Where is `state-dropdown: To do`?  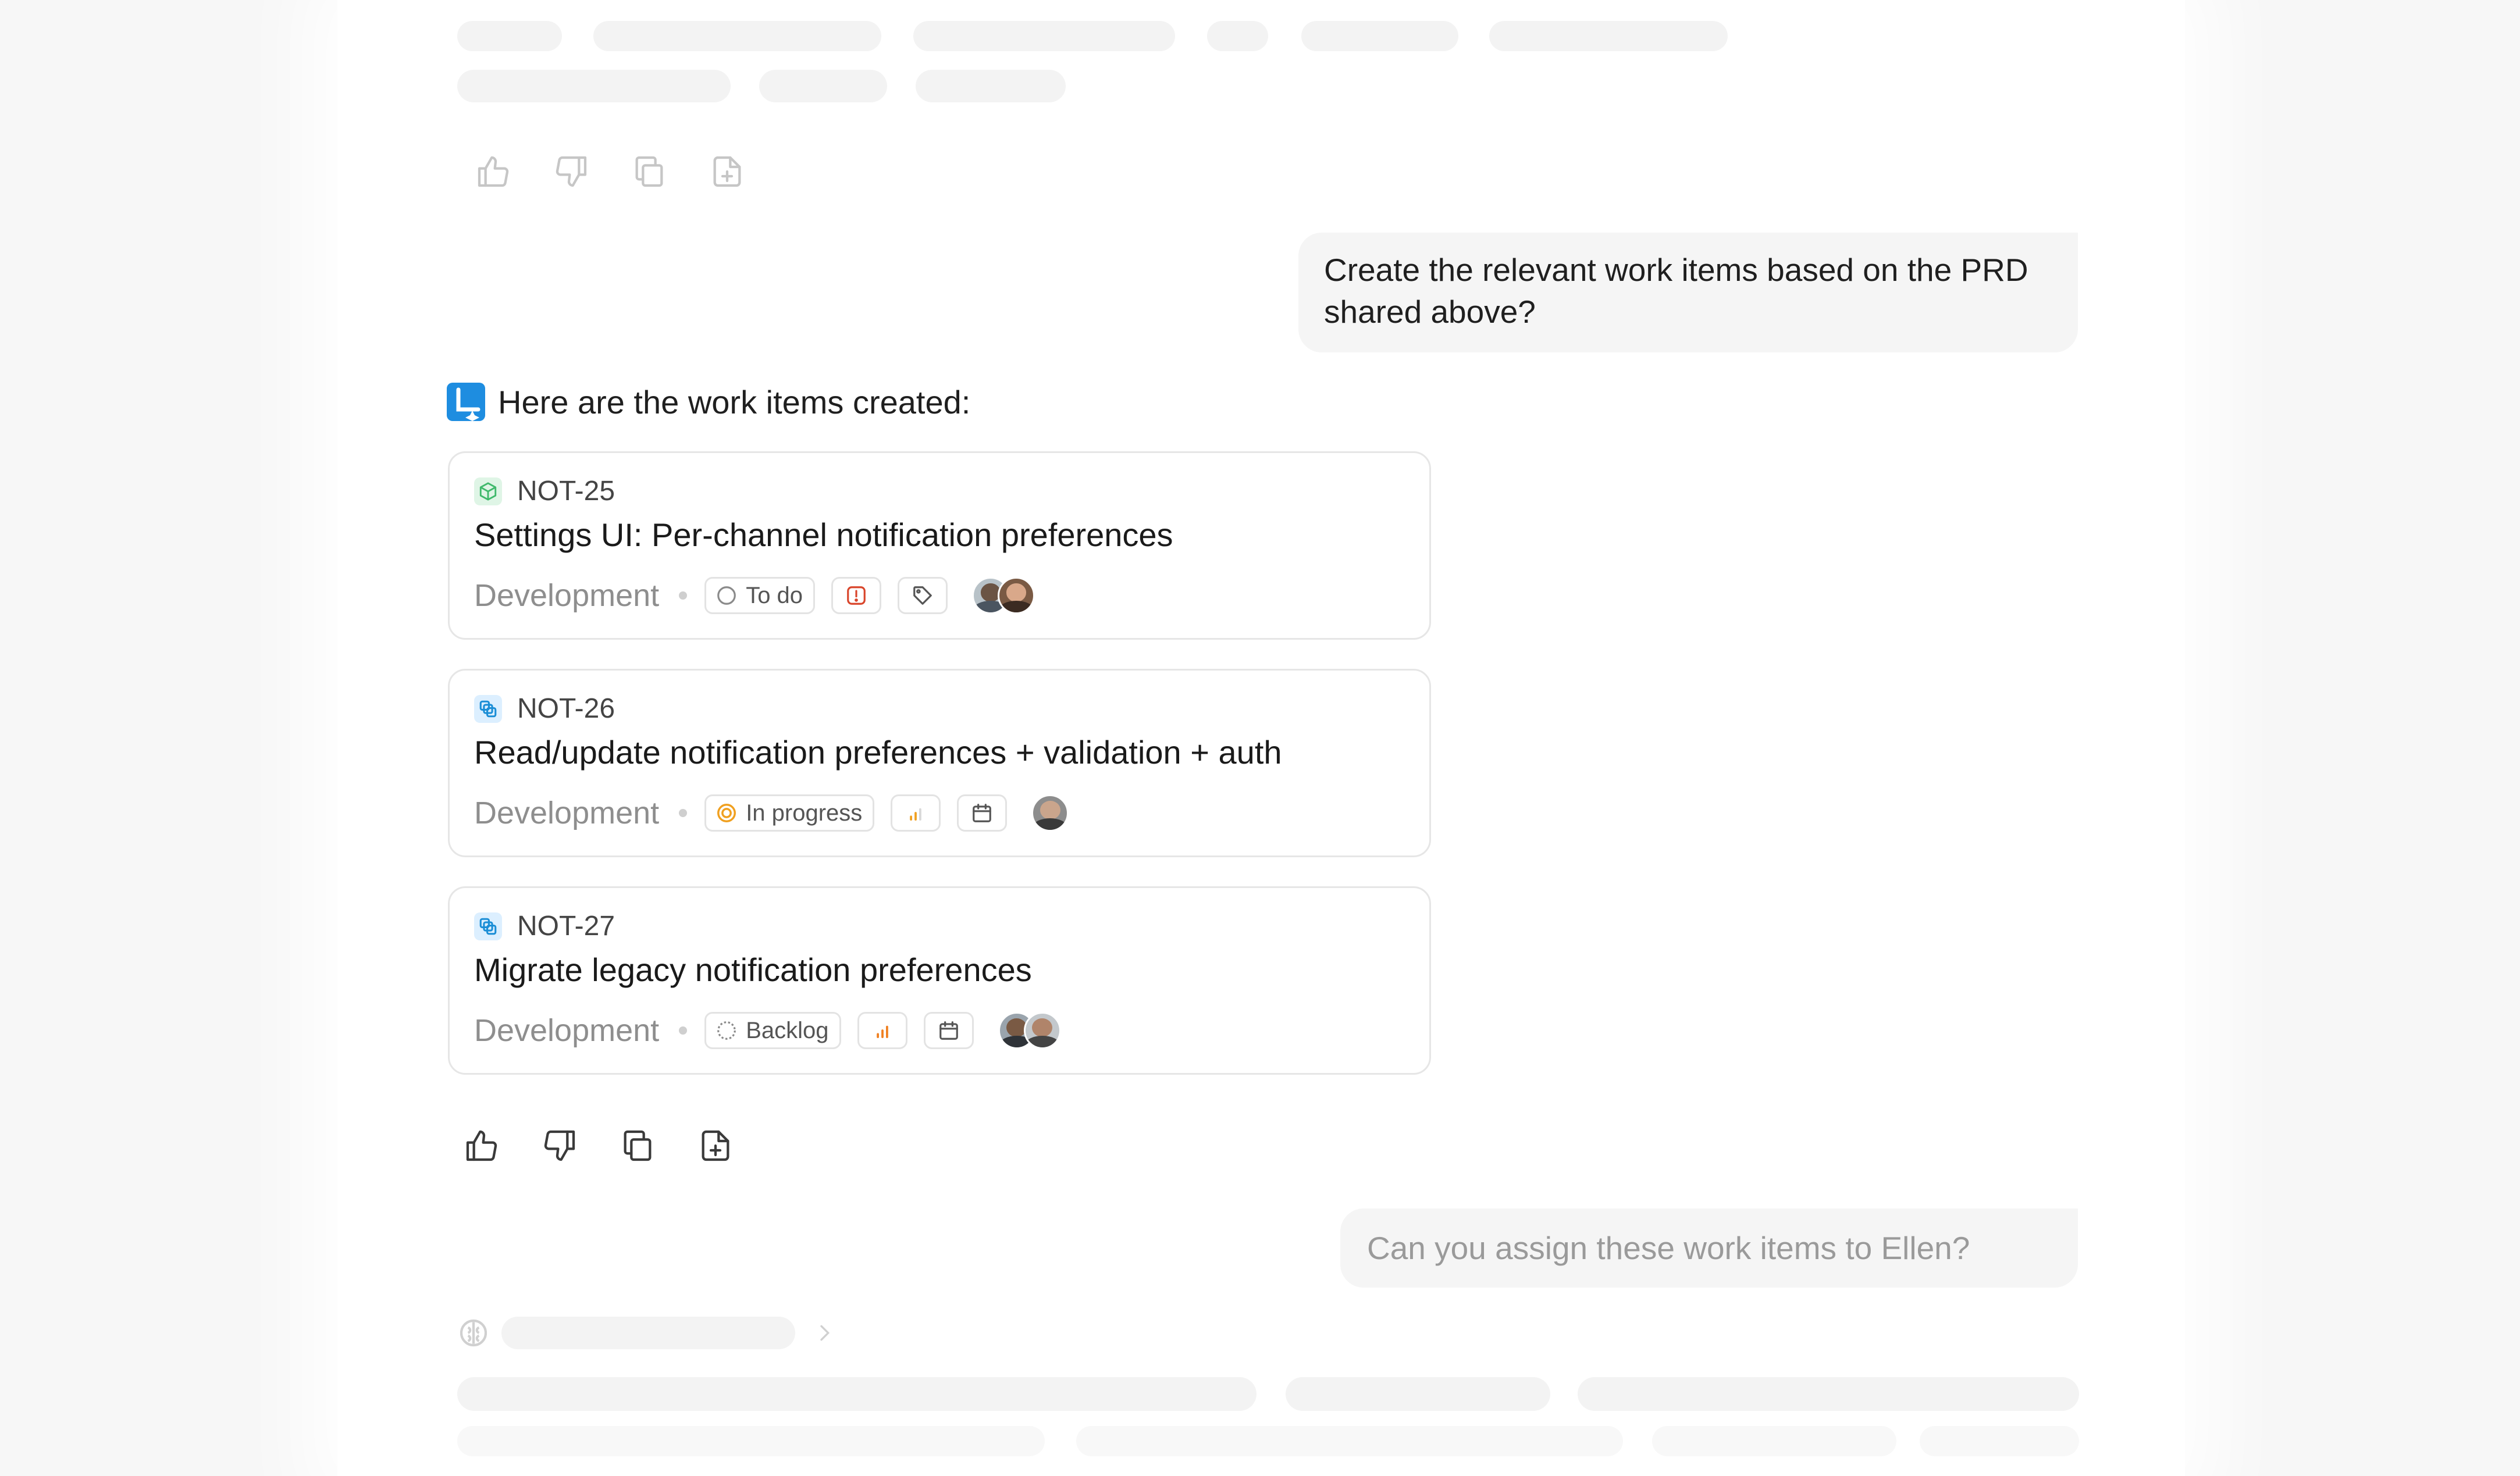
state-dropdown: To do is located at coordinates (760, 595).